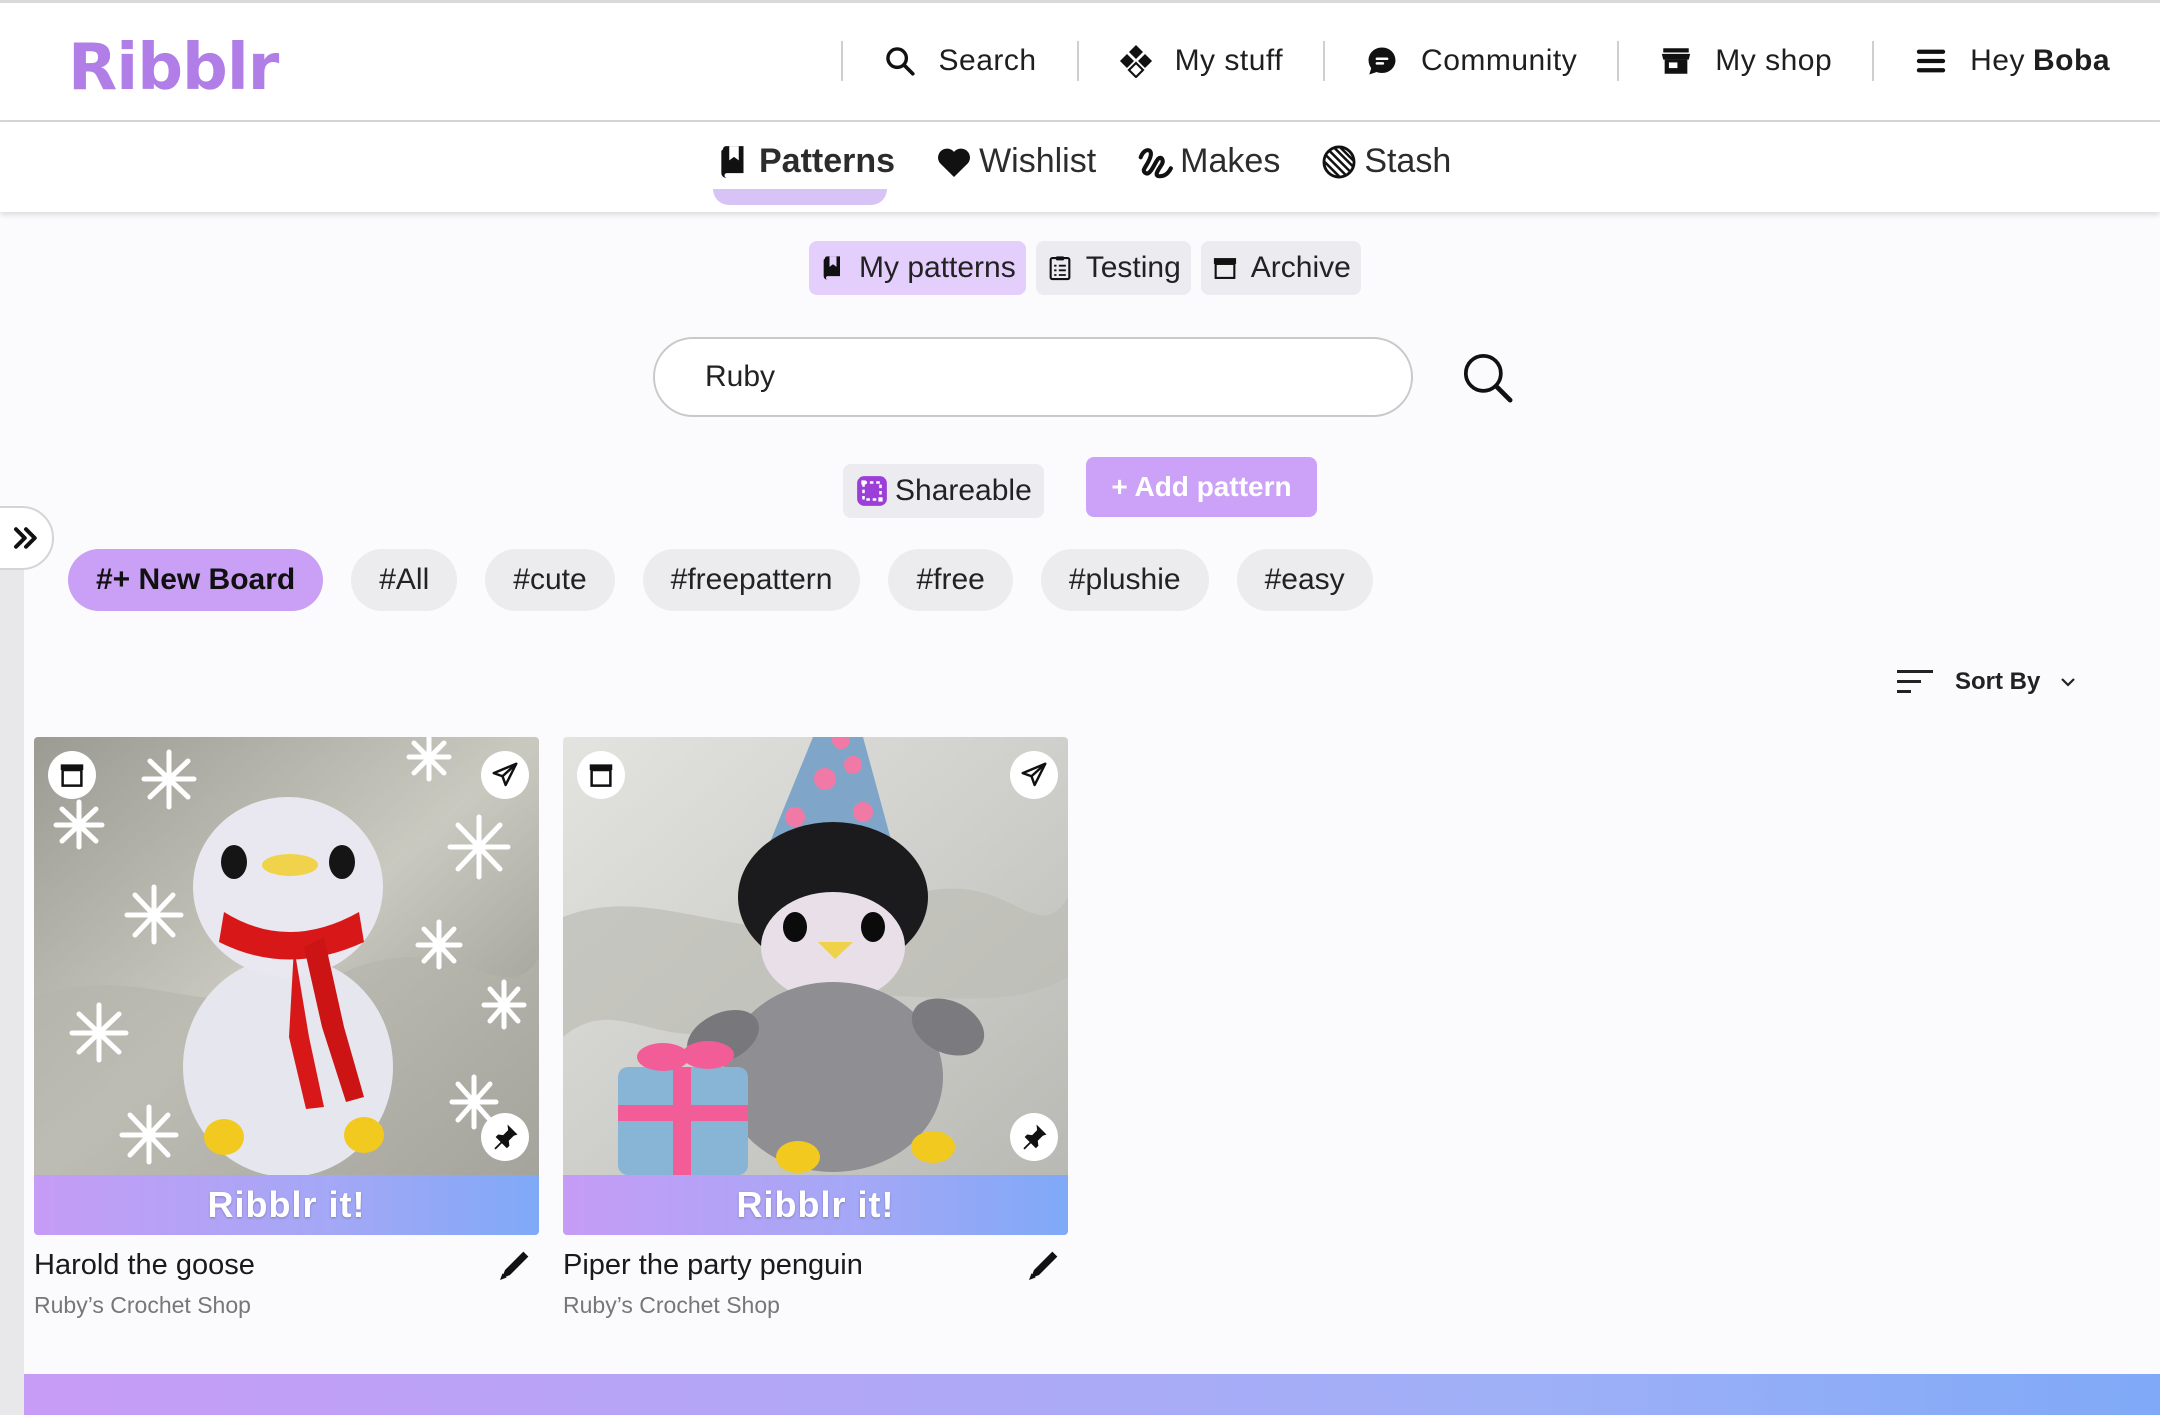 This screenshot has height=1415, width=2160. Describe the element at coordinates (815, 1265) in the screenshot. I see `pattern-title: Piper the party penguin` at that location.